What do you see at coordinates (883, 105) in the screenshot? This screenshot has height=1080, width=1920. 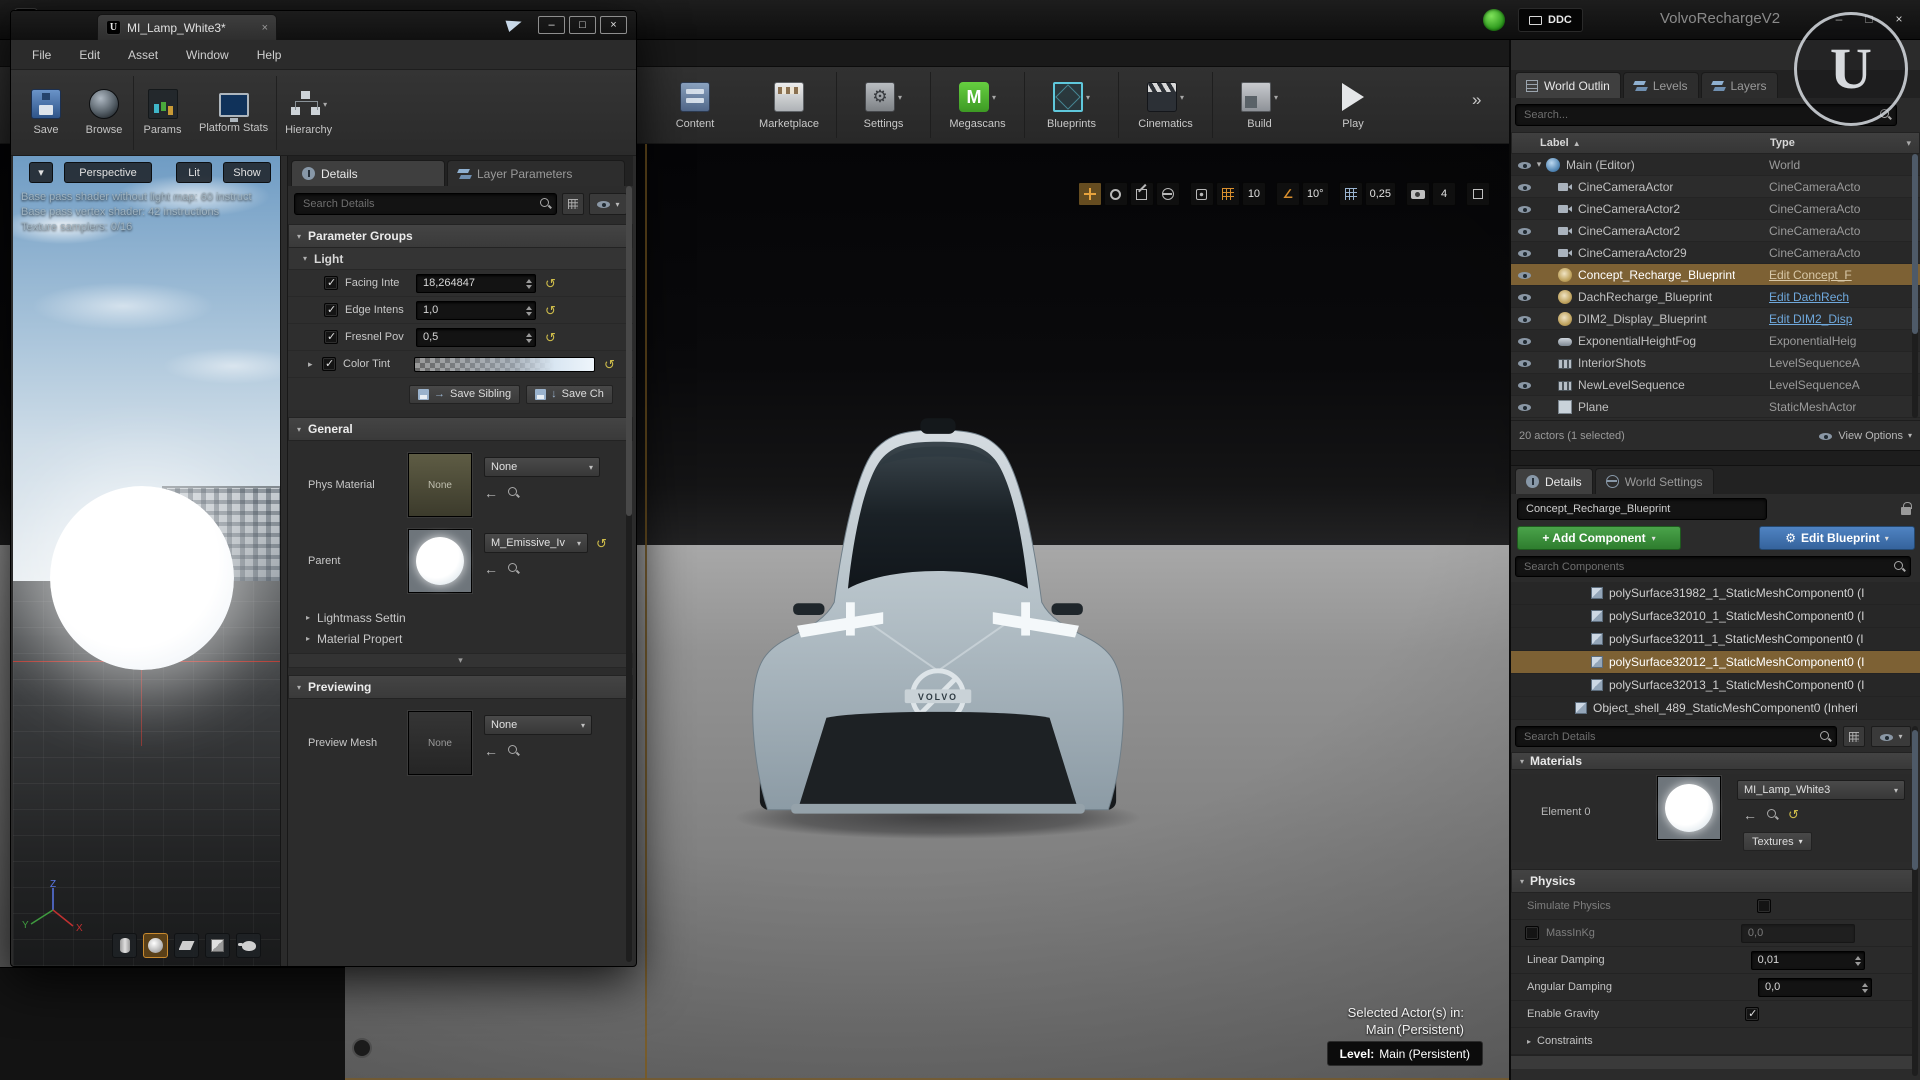 I see `toolbar-button: ▾ Settings` at bounding box center [883, 105].